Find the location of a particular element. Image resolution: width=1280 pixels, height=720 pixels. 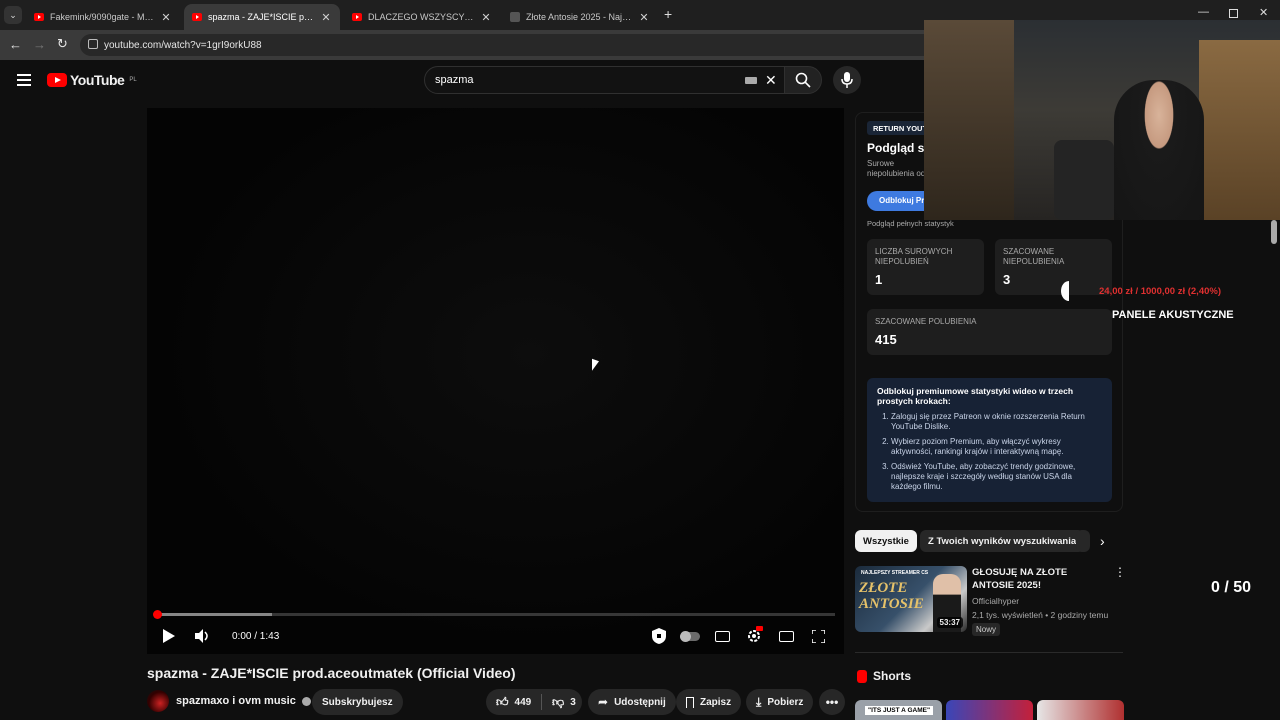

est-dislikes-card: SZACOWANE NIEPOLUBIENIA 3 is located at coordinates (1053, 267).